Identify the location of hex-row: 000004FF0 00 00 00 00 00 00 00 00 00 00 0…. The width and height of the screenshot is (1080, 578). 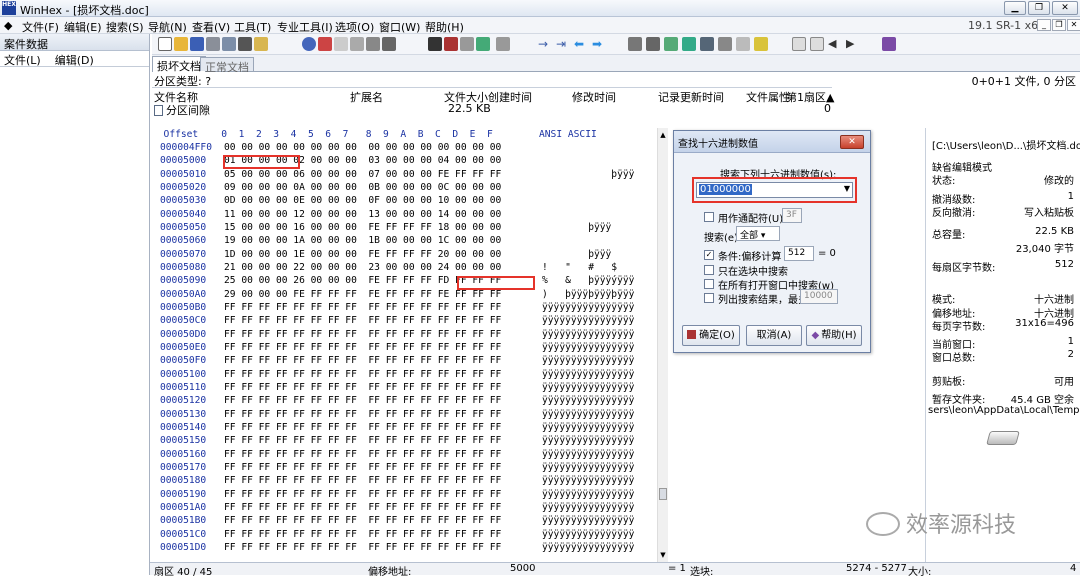
(347, 148).